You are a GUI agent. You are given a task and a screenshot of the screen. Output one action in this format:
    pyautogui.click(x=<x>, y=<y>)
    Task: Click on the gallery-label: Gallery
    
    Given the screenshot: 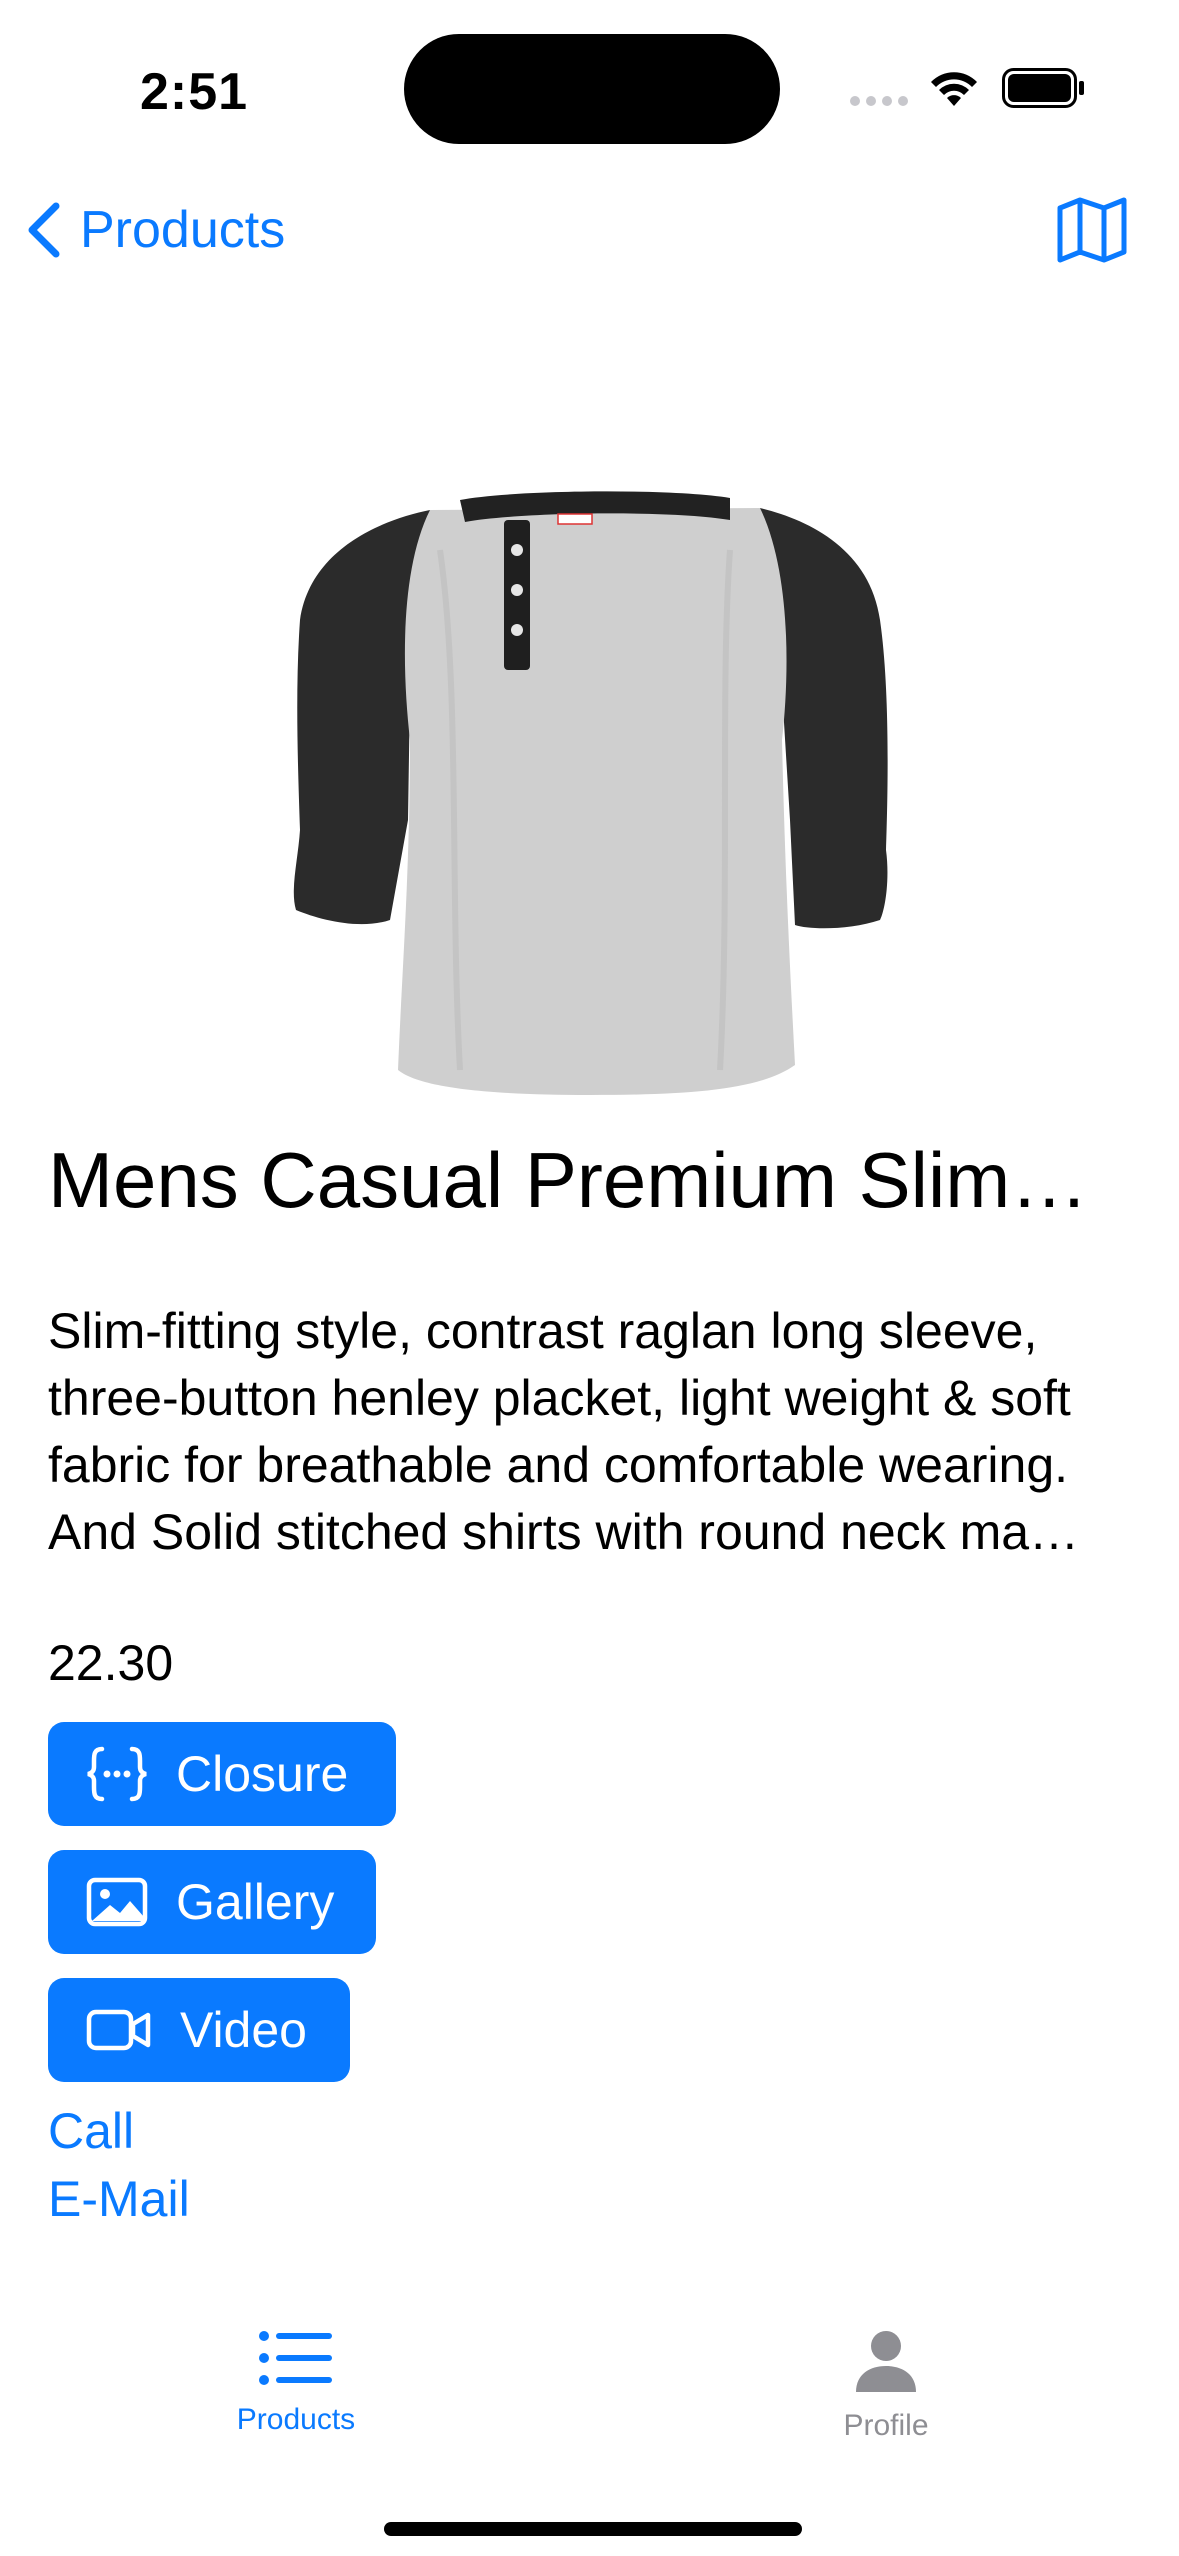 What is the action you would take?
    pyautogui.click(x=255, y=1902)
    